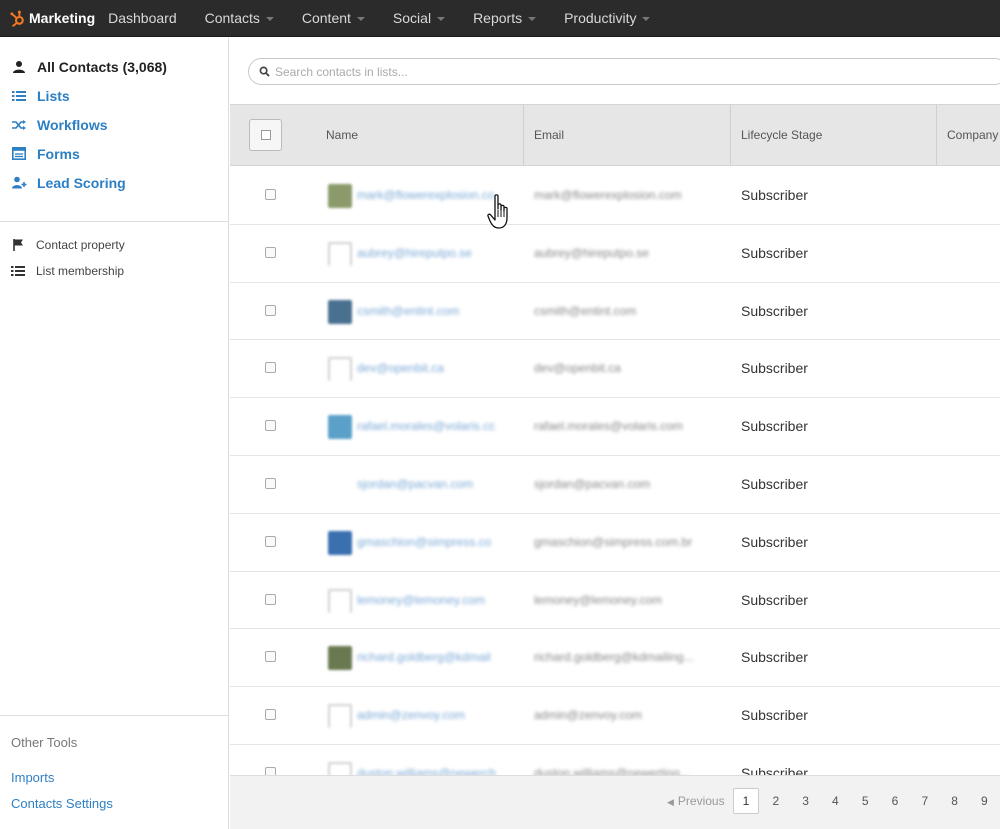  Describe the element at coordinates (114, 95) in the screenshot. I see `sidebar-item-lists: Lists` at that location.